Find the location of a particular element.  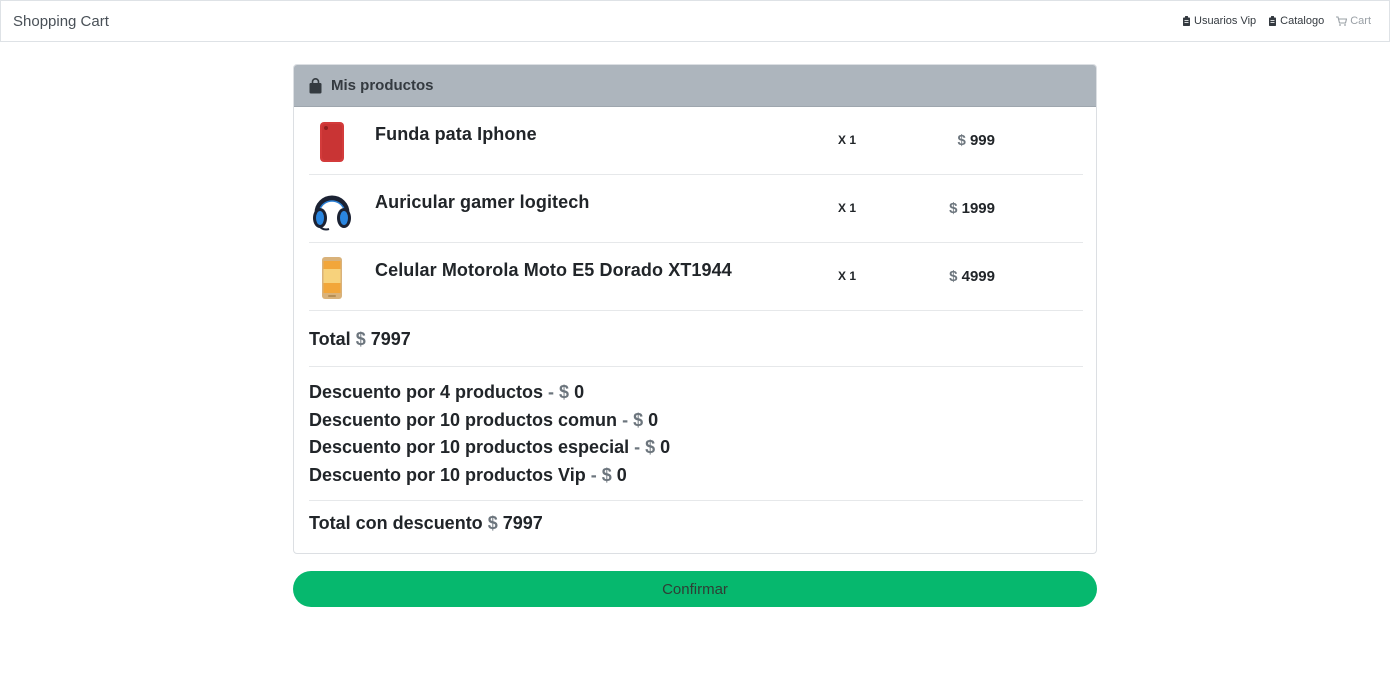

discount-label: Descuento por 10 productos comun is located at coordinates (463, 419).